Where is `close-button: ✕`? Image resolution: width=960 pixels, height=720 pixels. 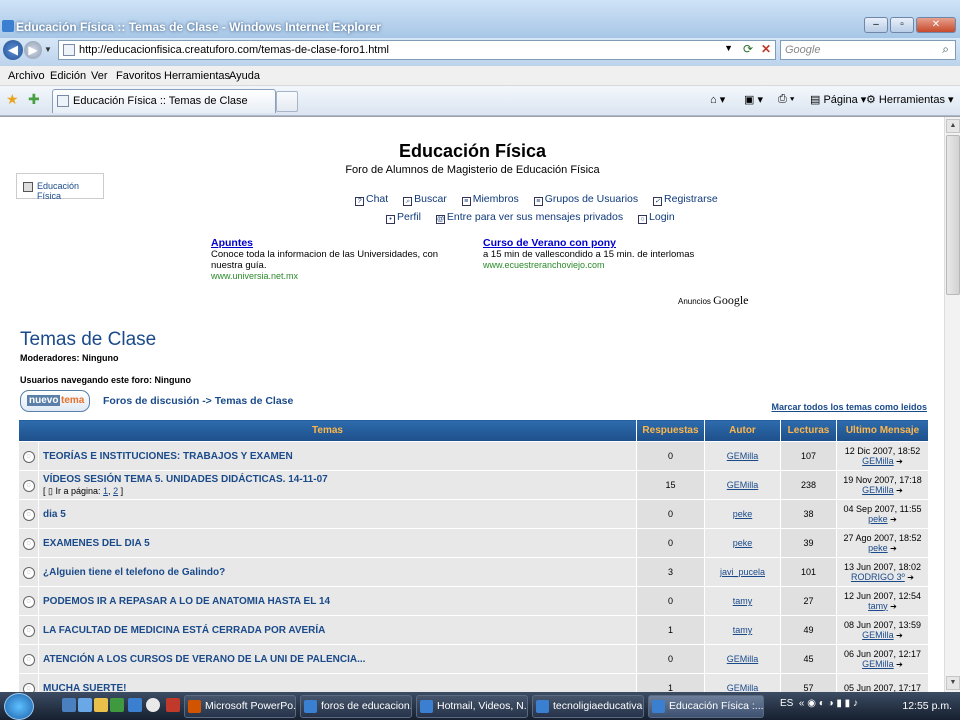
close-button: ✕ is located at coordinates (936, 25).